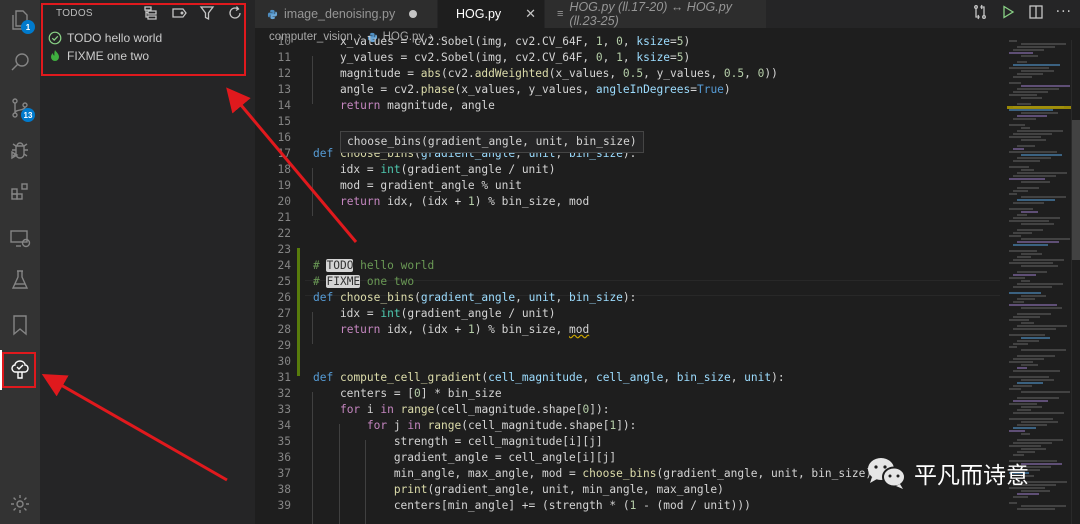  I want to click on testing-button, so click(20, 280).